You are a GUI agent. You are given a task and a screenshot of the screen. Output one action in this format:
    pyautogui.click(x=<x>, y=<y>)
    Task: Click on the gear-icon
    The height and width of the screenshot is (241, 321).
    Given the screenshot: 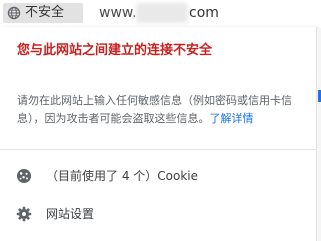 What is the action you would take?
    pyautogui.click(x=24, y=214)
    